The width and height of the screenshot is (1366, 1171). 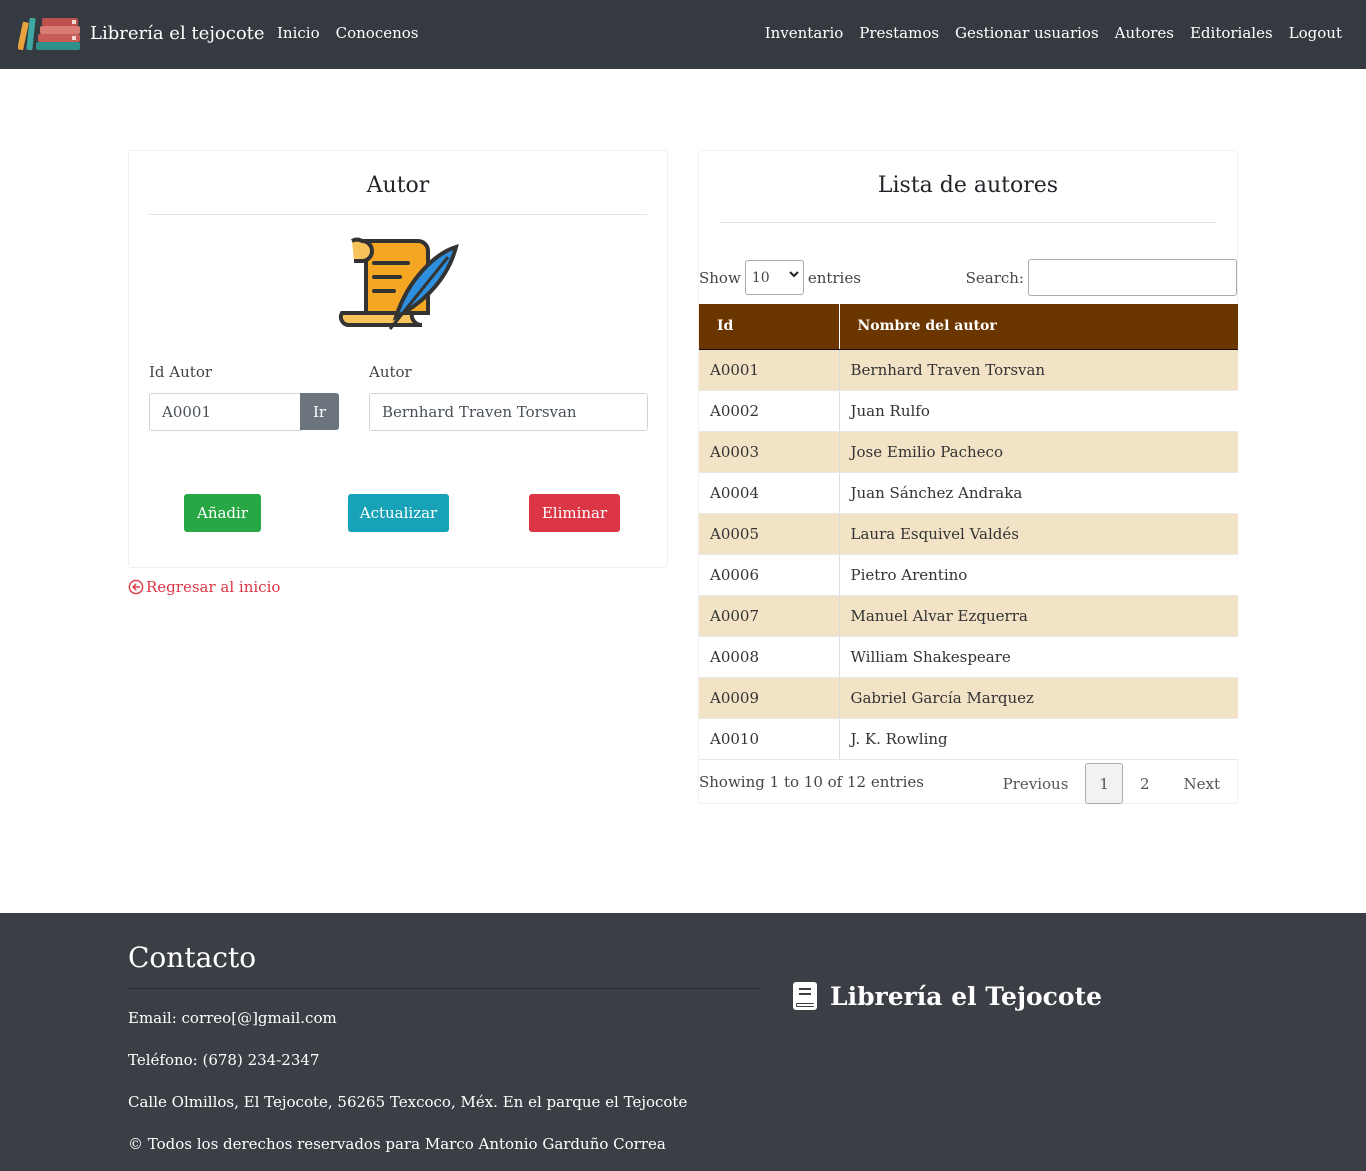 I want to click on table-row: A0004 Juan Sánchez Andraka, so click(x=968, y=493).